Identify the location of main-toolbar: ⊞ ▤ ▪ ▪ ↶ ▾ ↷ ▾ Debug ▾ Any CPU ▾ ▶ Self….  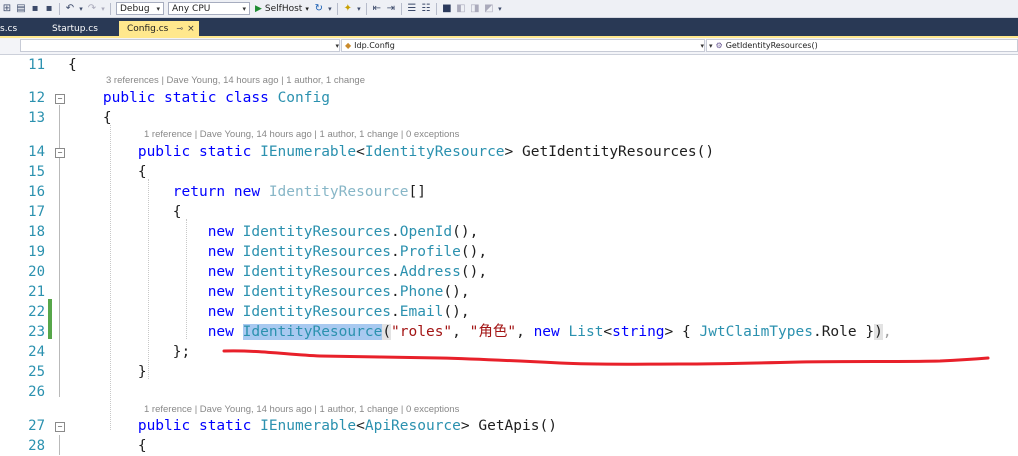
(509, 9).